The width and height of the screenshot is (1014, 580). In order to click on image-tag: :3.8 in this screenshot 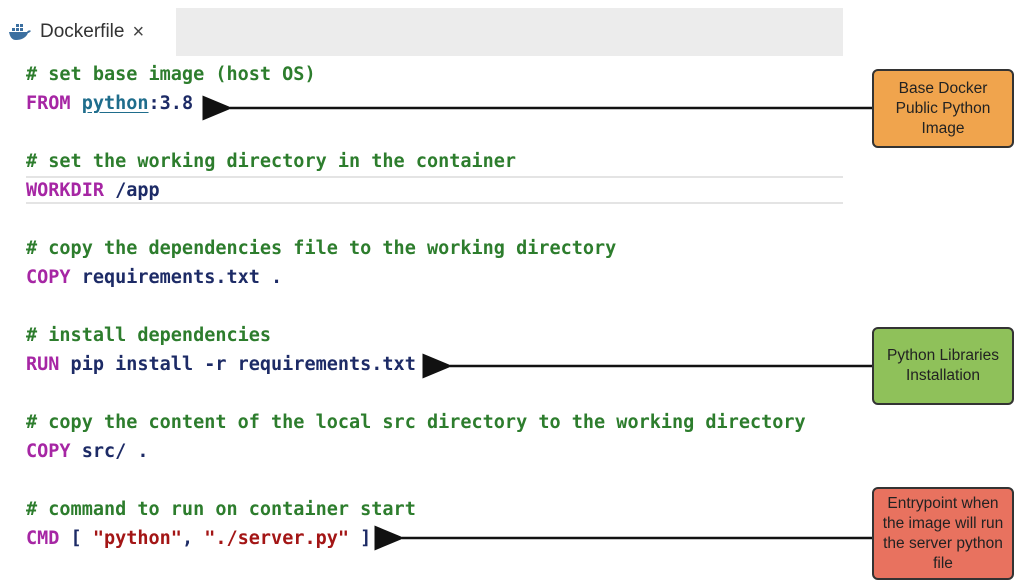, I will do `click(171, 103)`.